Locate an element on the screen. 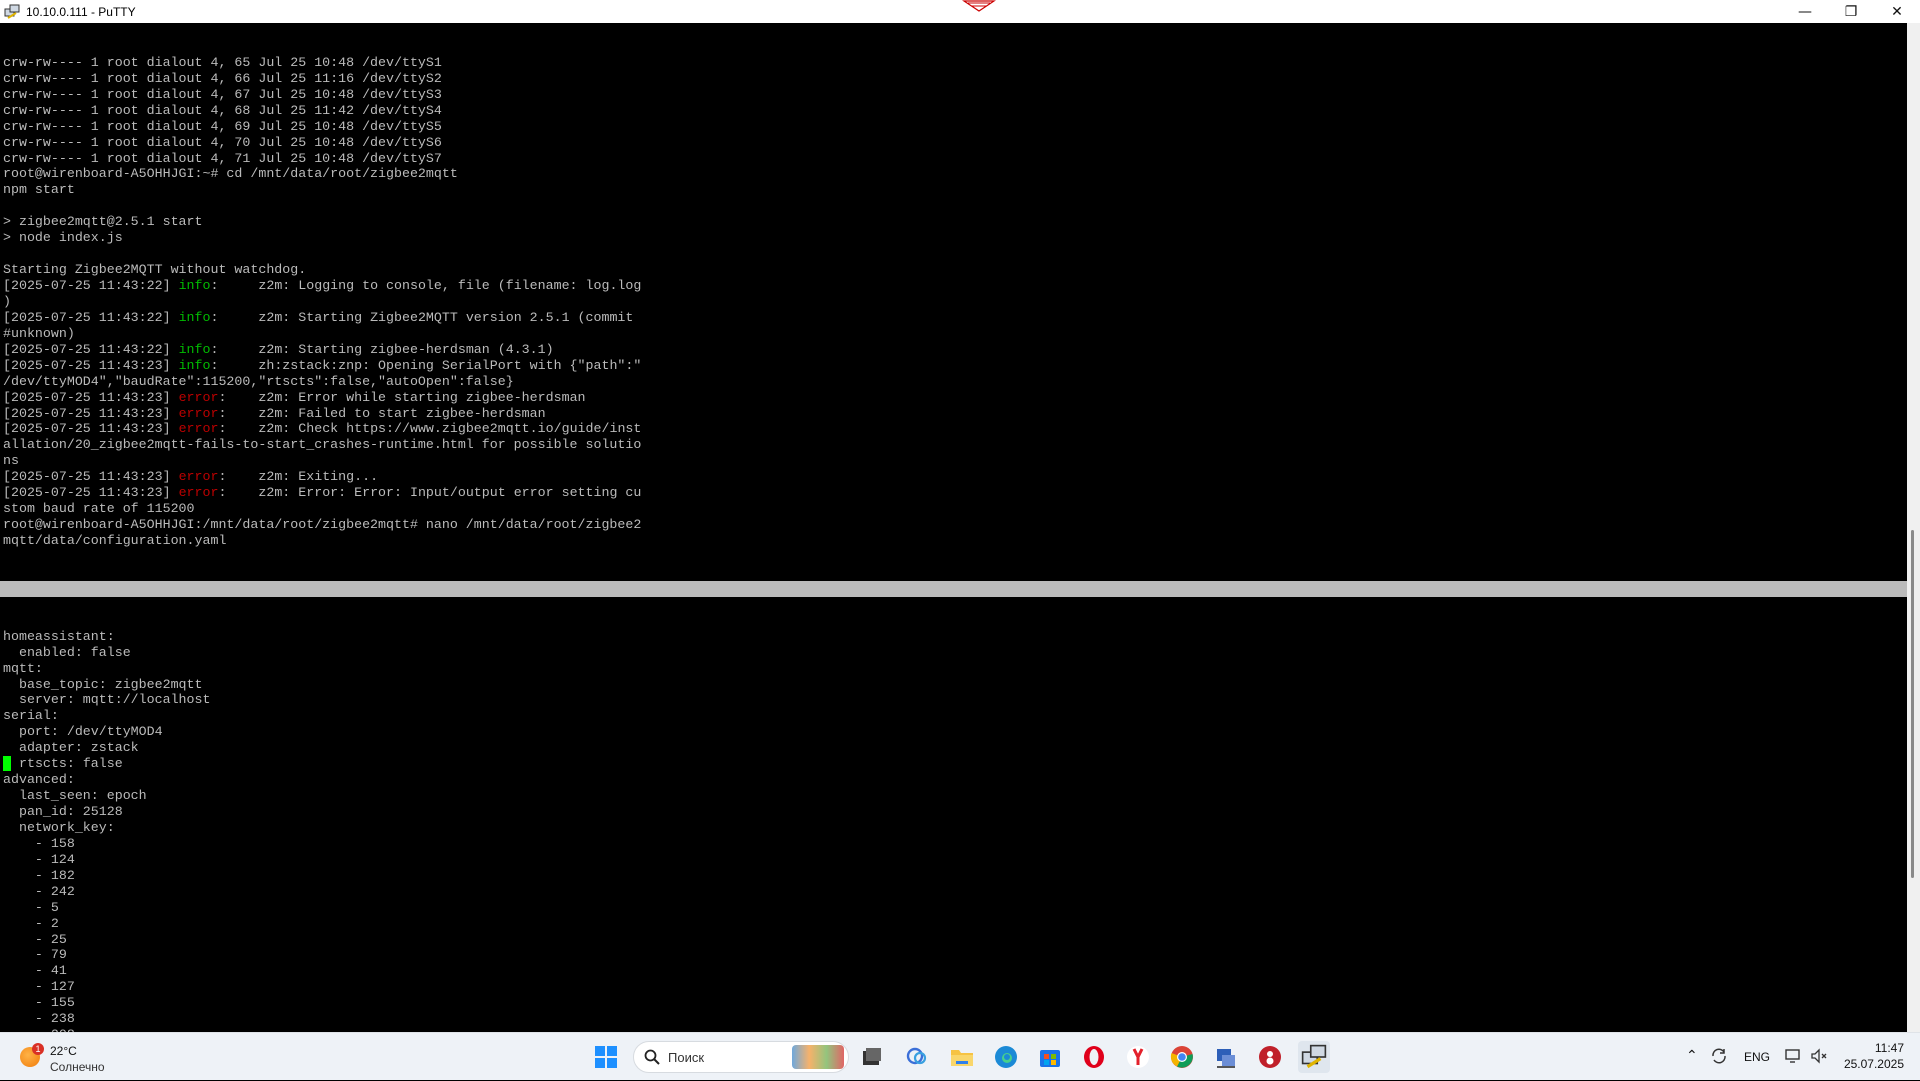 This screenshot has height=1081, width=1920. editor-line: - 238 is located at coordinates (39, 1019).